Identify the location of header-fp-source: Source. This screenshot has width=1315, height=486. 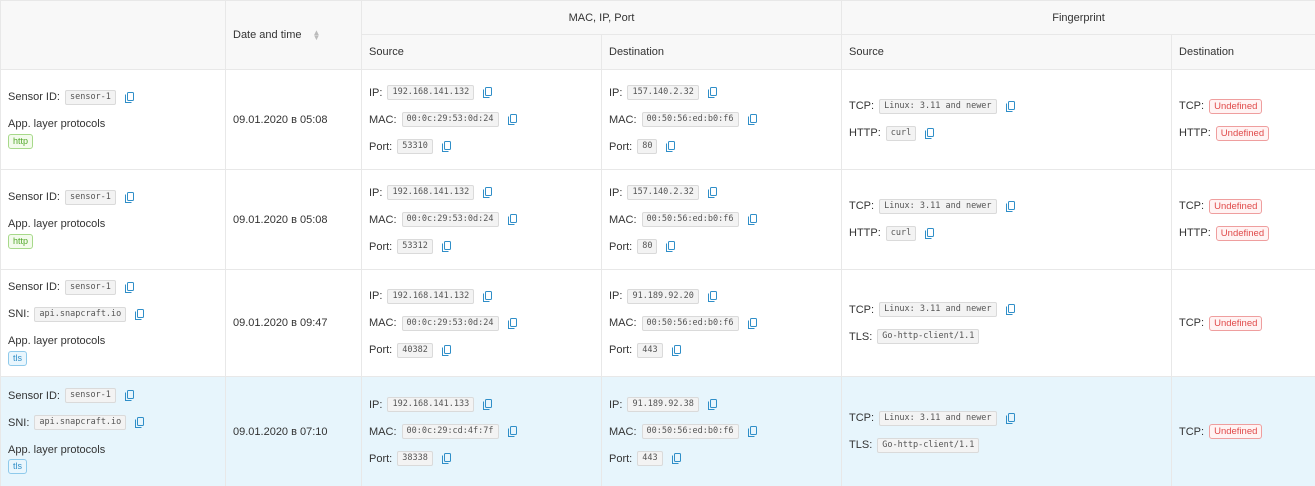
(1007, 52).